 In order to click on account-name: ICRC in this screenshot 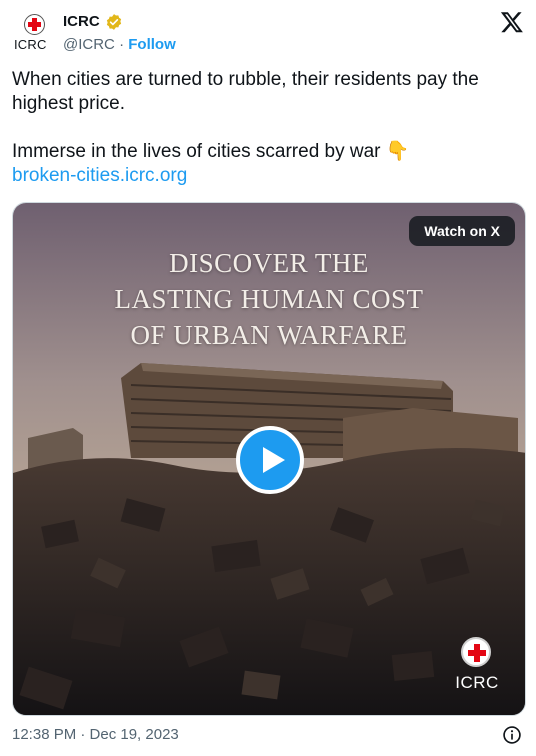, I will do `click(81, 21)`.